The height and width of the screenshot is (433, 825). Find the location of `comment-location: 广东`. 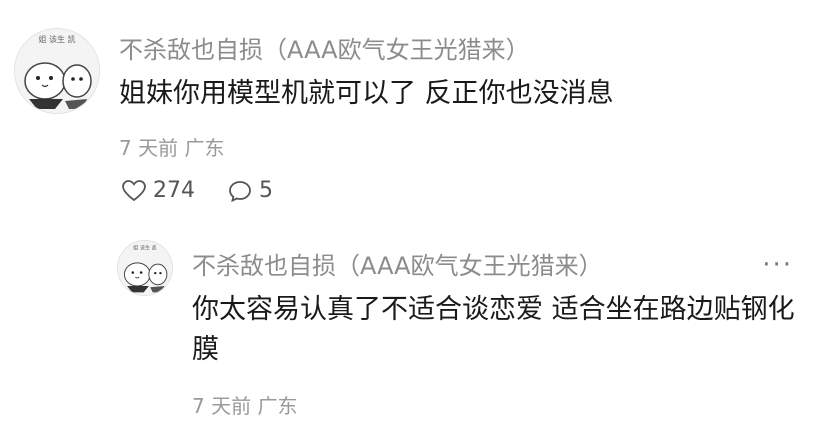

comment-location: 广东 is located at coordinates (204, 148).